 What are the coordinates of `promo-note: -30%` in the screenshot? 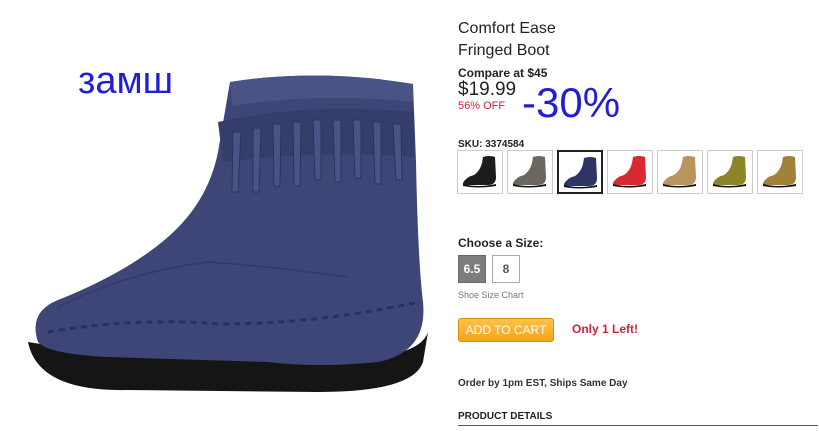 It's located at (571, 102).